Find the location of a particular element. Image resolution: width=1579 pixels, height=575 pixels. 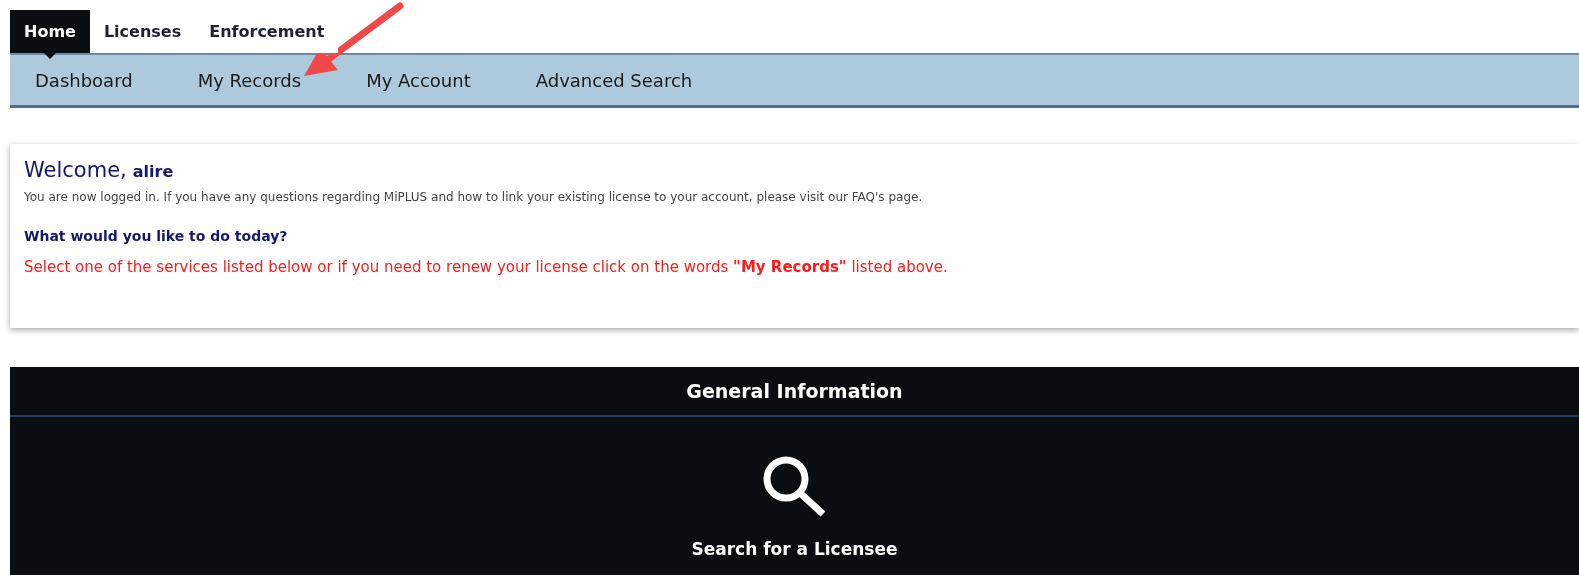

user-name: alire is located at coordinates (153, 171).